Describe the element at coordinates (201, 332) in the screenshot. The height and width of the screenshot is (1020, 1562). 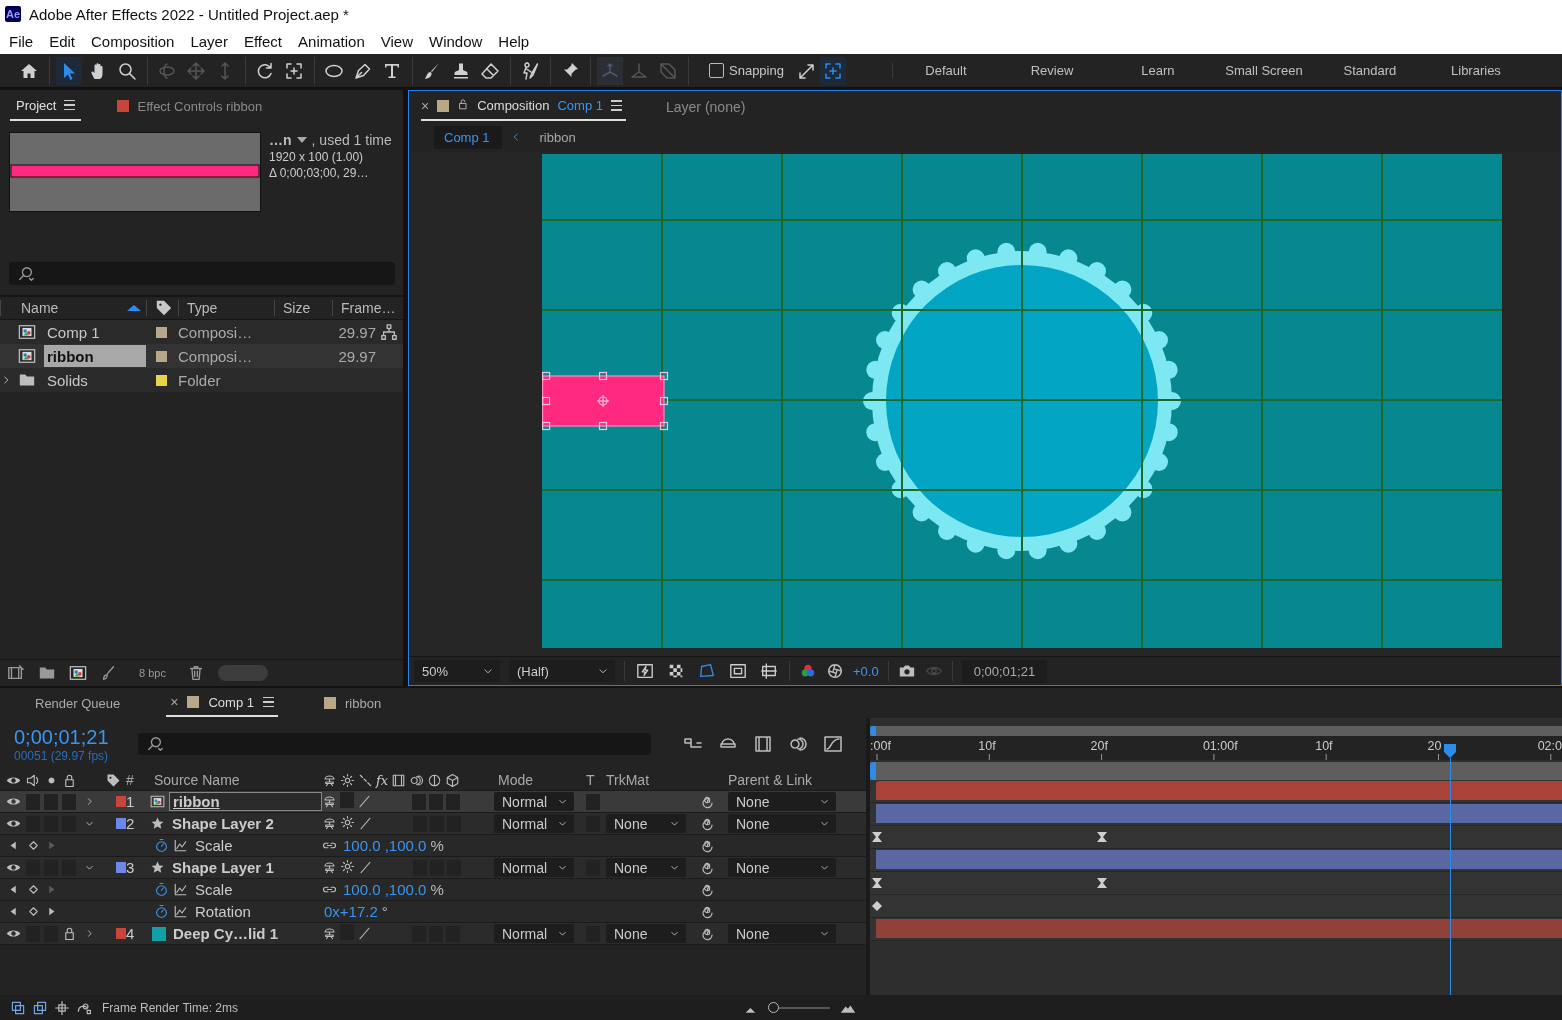
I see `project-item: Comp 1 Composi… 29.97` at that location.